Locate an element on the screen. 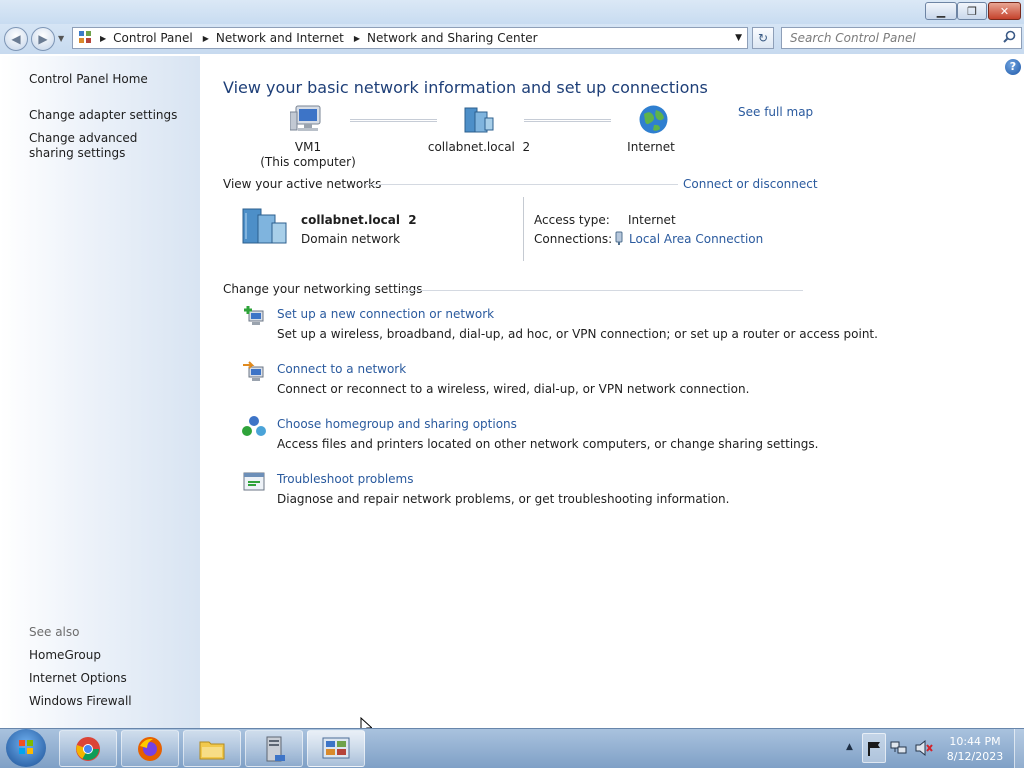 Image resolution: width=1024 pixels, height=770 pixels. clock-date: 8/12/2023 is located at coordinates (975, 756).